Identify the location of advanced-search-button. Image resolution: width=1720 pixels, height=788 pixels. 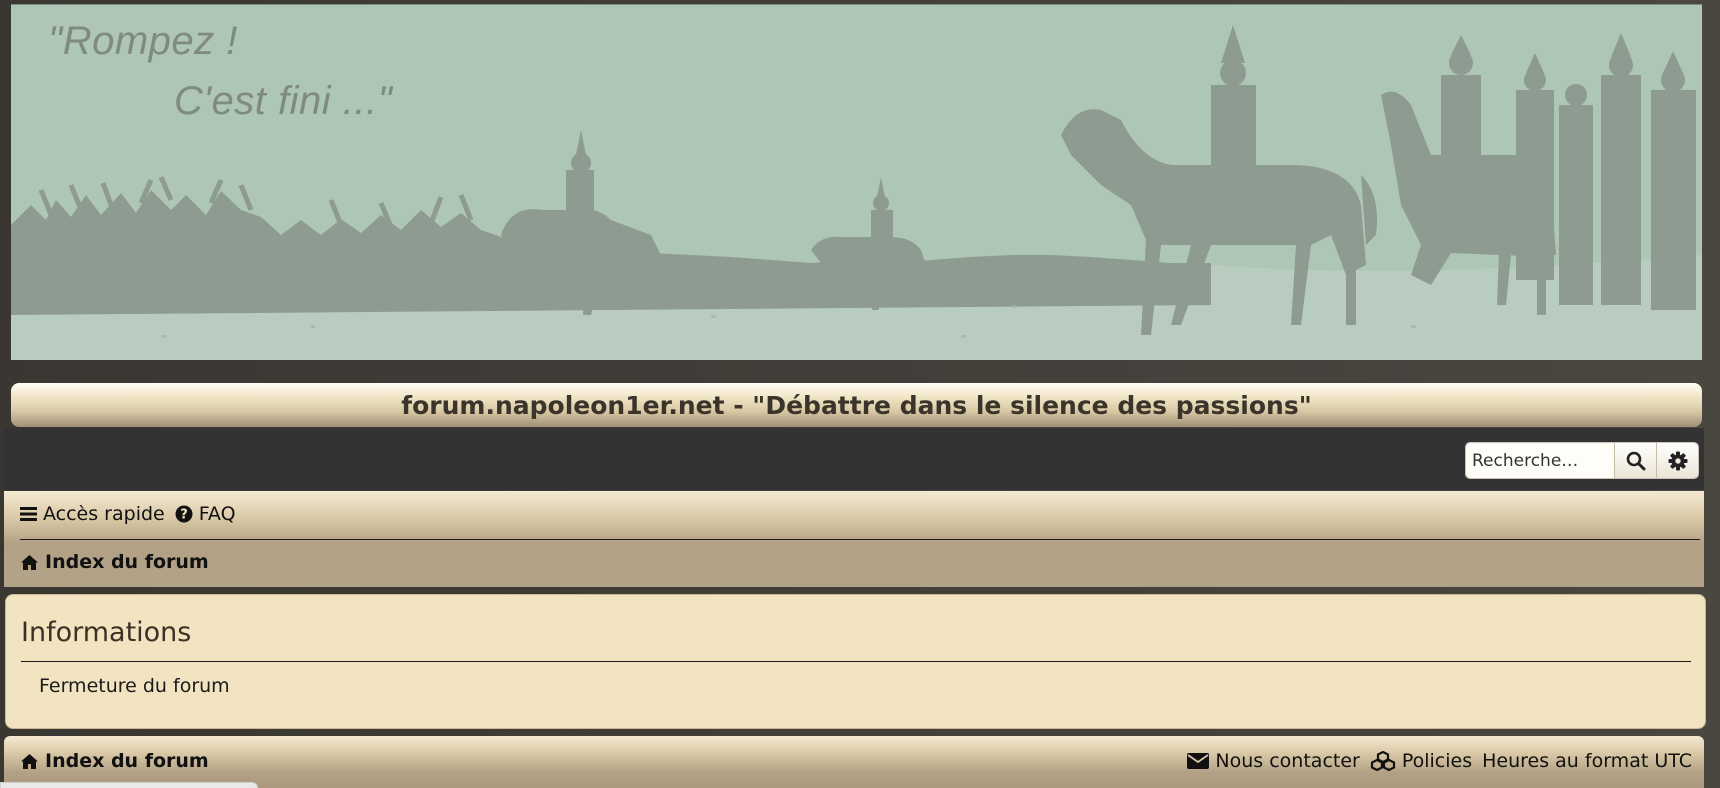
(1677, 460).